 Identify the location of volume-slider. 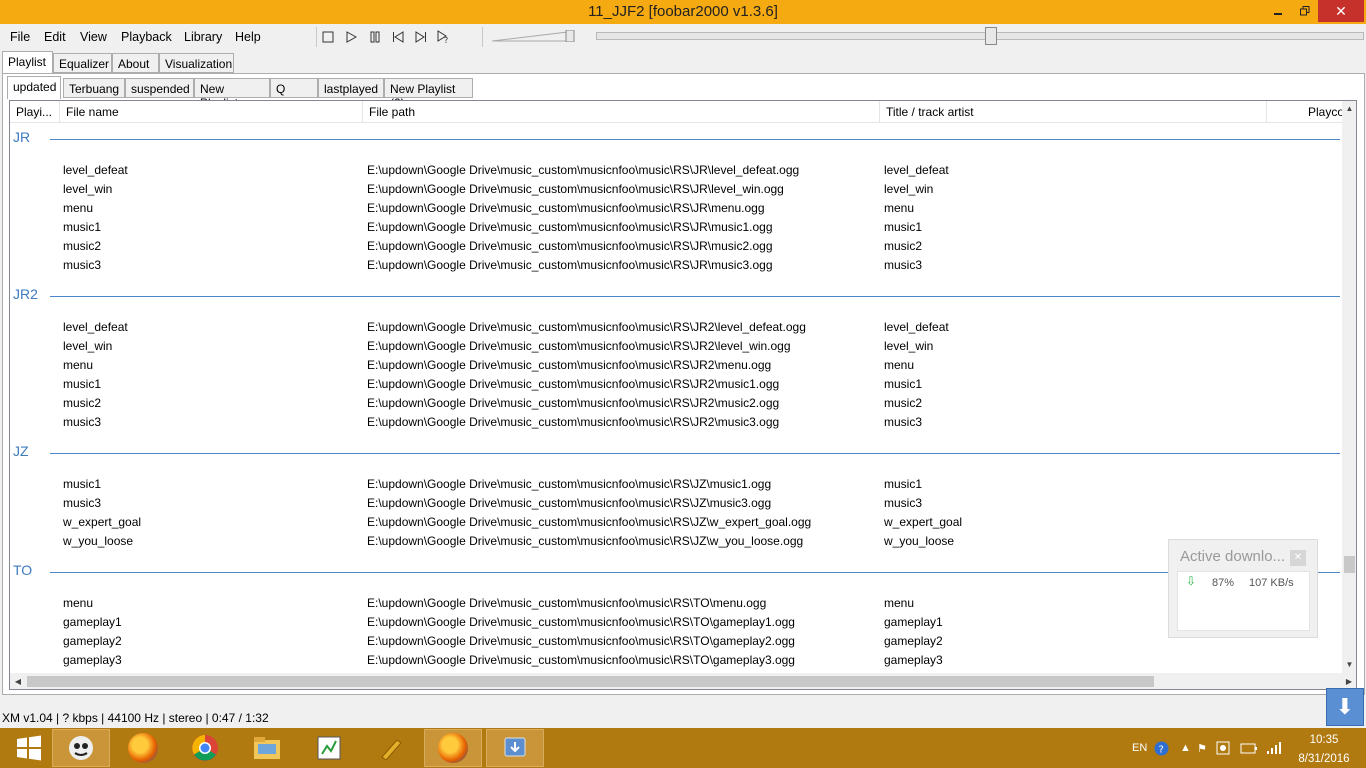
(535, 36).